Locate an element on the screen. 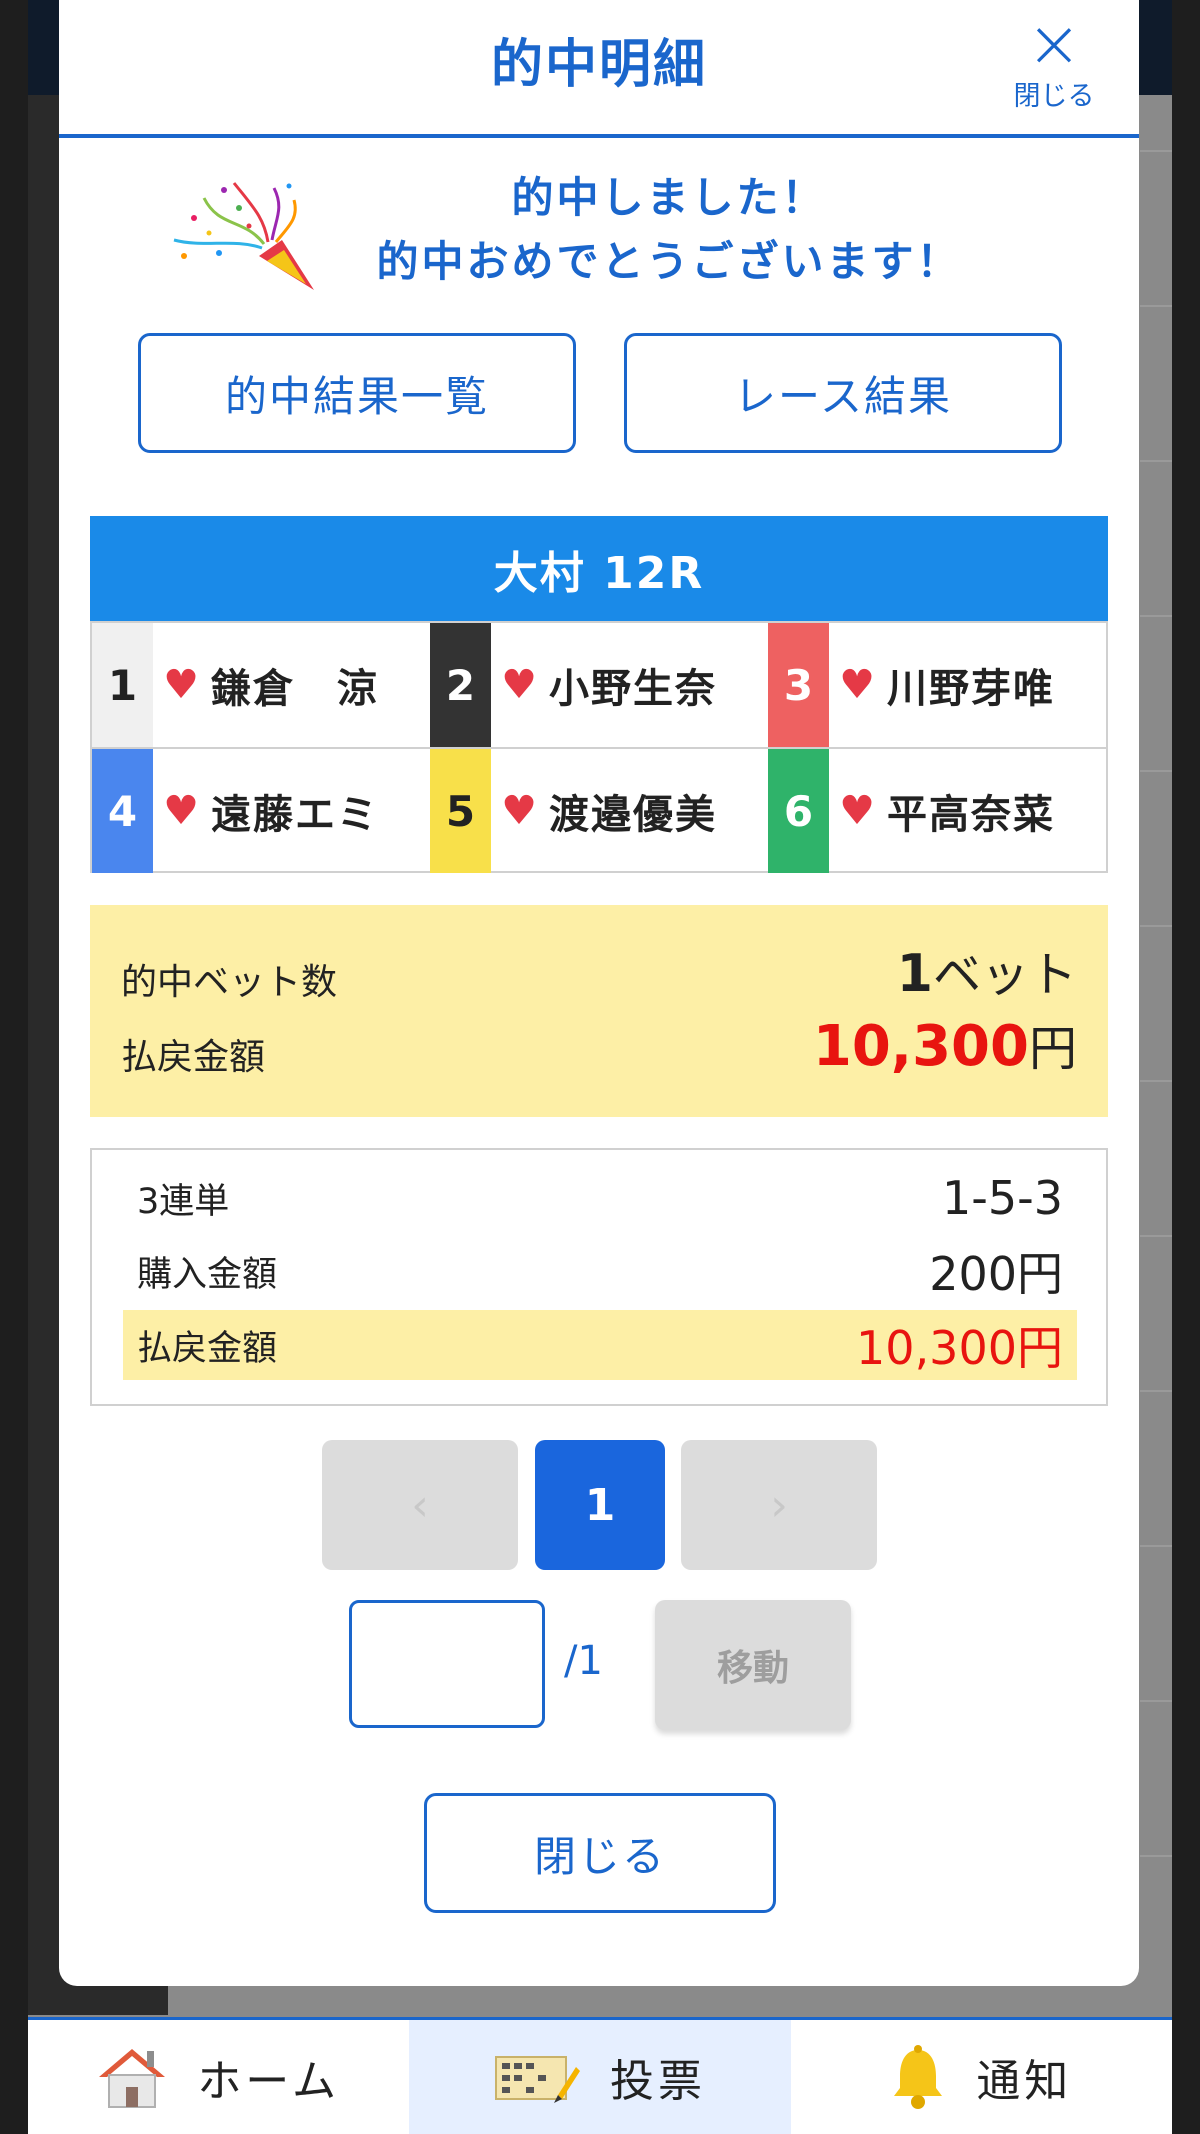  racer-name: 川野芽唯 is located at coordinates (971, 689).